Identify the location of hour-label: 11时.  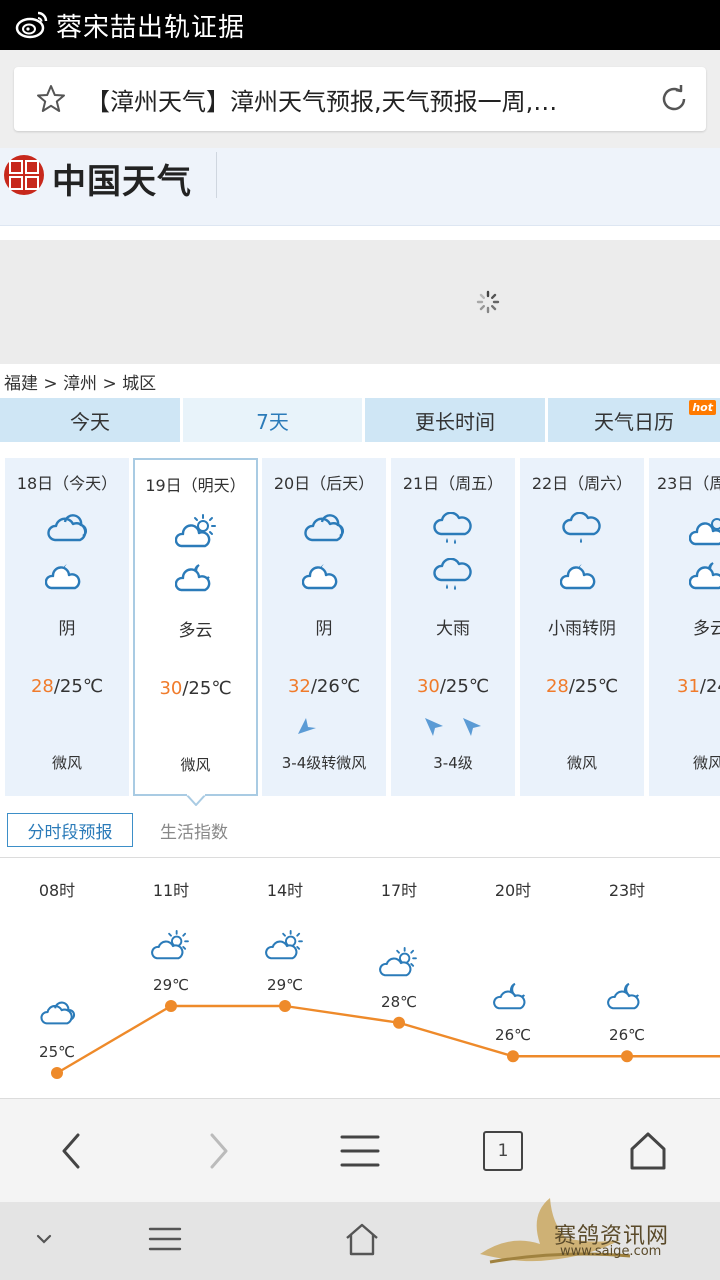
(171, 890).